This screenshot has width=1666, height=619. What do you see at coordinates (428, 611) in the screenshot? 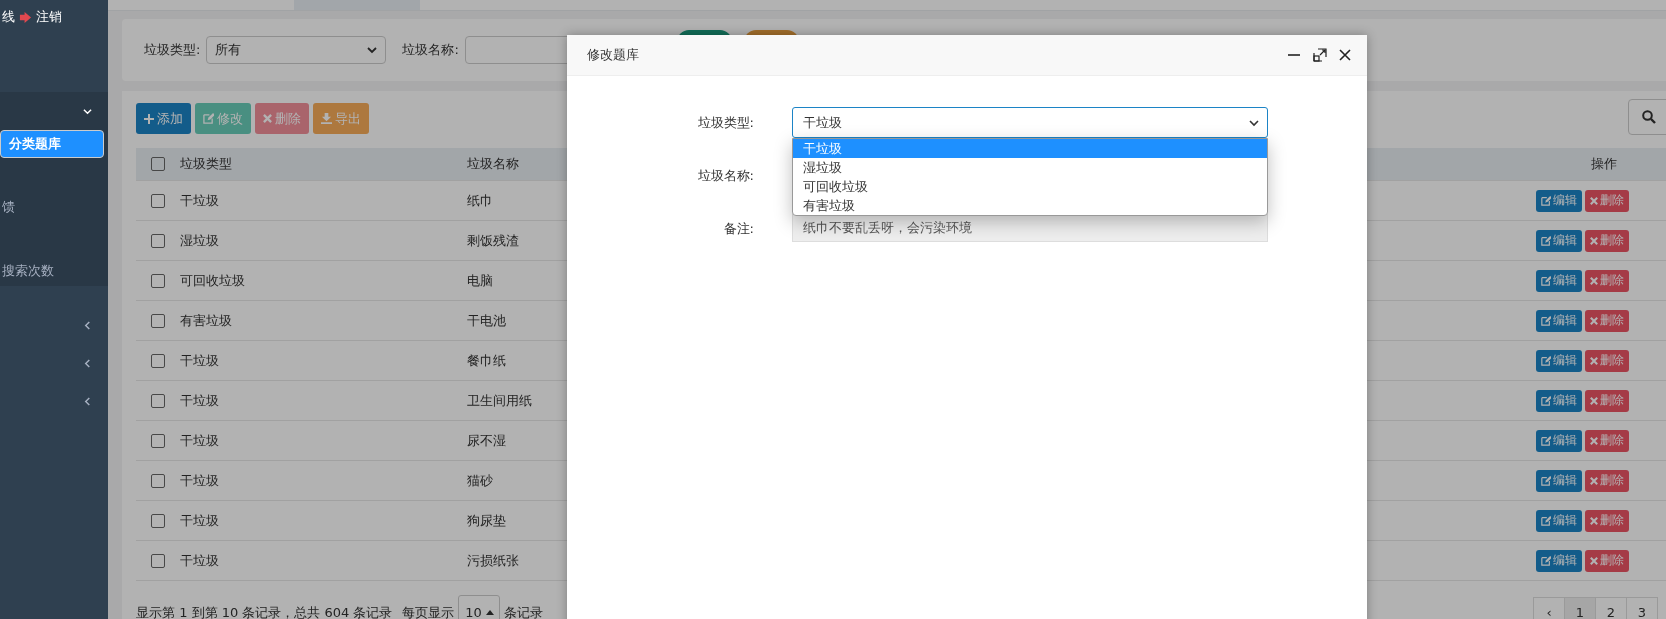
I see `per-page-label: 每页显示` at bounding box center [428, 611].